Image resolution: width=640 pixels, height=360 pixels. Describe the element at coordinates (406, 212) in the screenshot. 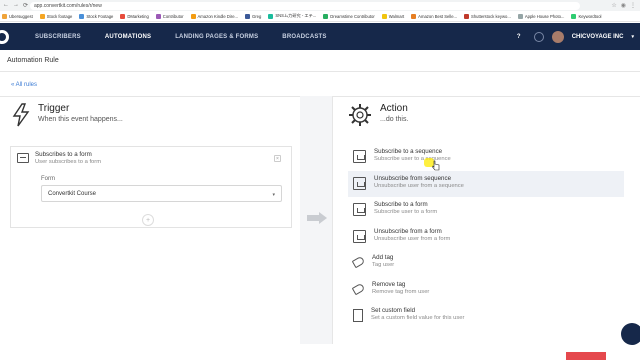

I see `action-option-sub: Subscribe user to a form` at that location.